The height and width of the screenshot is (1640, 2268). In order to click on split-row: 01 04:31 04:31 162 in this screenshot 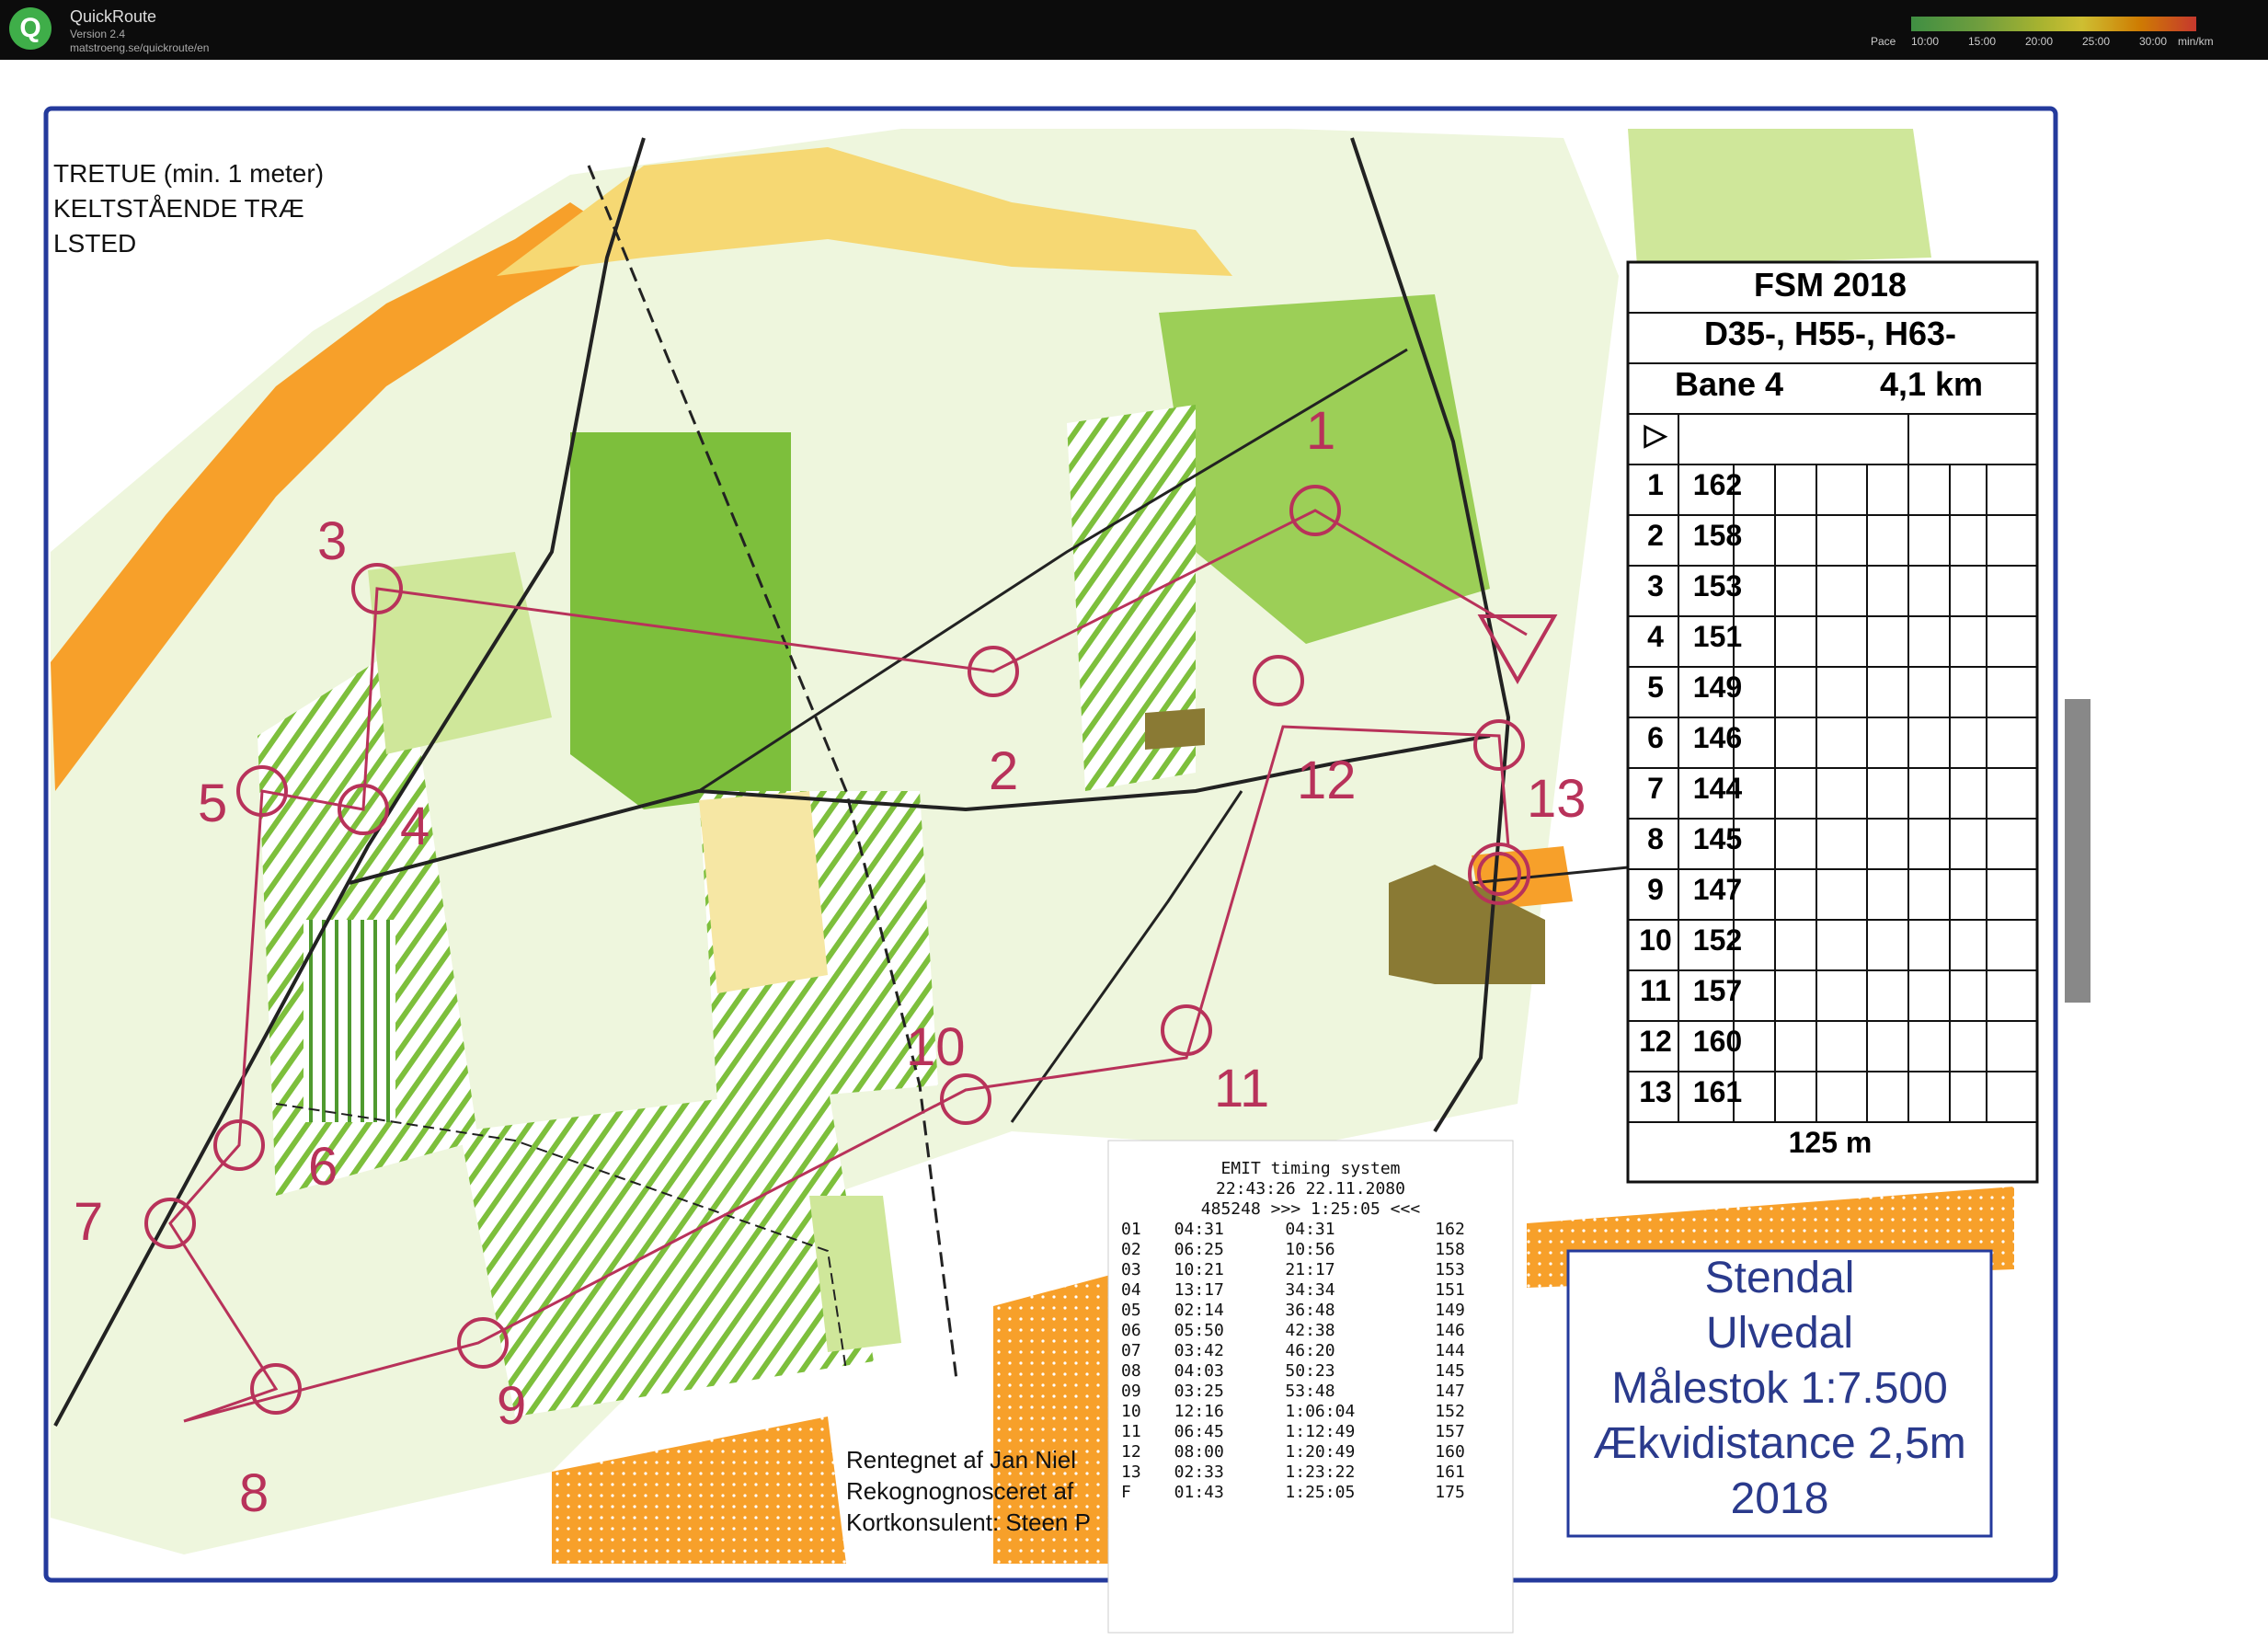, I will do `click(1310, 1230)`.